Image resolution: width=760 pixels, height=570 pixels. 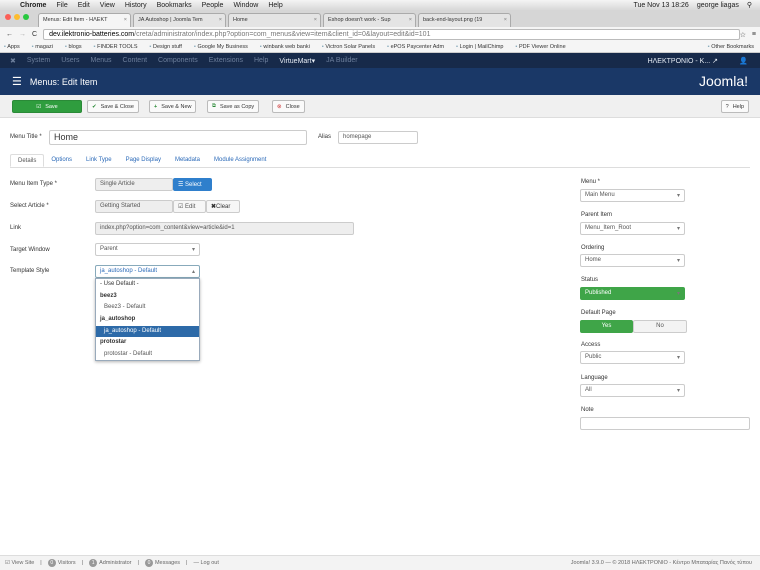 What do you see at coordinates (173, 106) in the screenshot?
I see `save-new-button: + Save & New` at bounding box center [173, 106].